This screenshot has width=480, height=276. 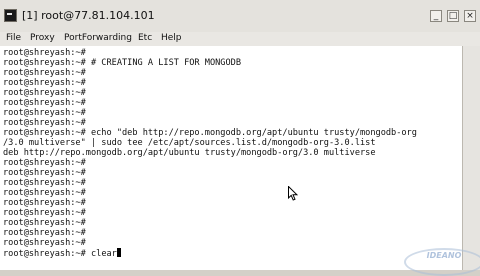 What do you see at coordinates (293, 193) in the screenshot?
I see `mouse-pointer-icon` at bounding box center [293, 193].